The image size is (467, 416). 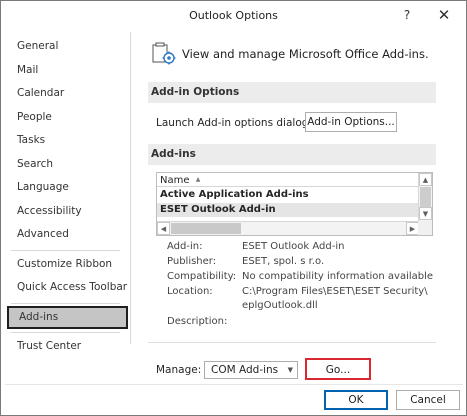 What do you see at coordinates (67, 141) in the screenshot?
I see `sidebar-item-tasks: Tasks` at bounding box center [67, 141].